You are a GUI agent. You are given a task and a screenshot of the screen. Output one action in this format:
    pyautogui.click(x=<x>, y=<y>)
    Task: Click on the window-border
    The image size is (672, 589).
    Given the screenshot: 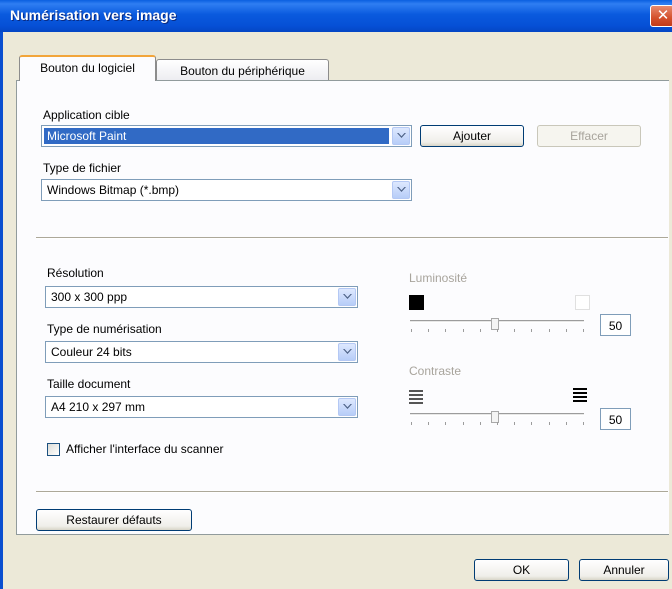 What is the action you would take?
    pyautogui.click(x=1, y=310)
    